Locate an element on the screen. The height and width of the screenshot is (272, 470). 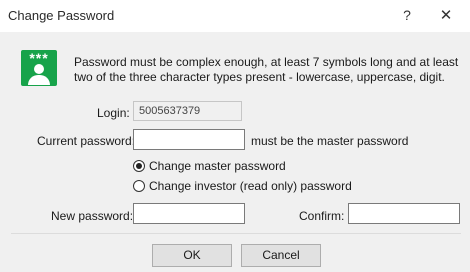
user-head-shape is located at coordinates (39, 69).